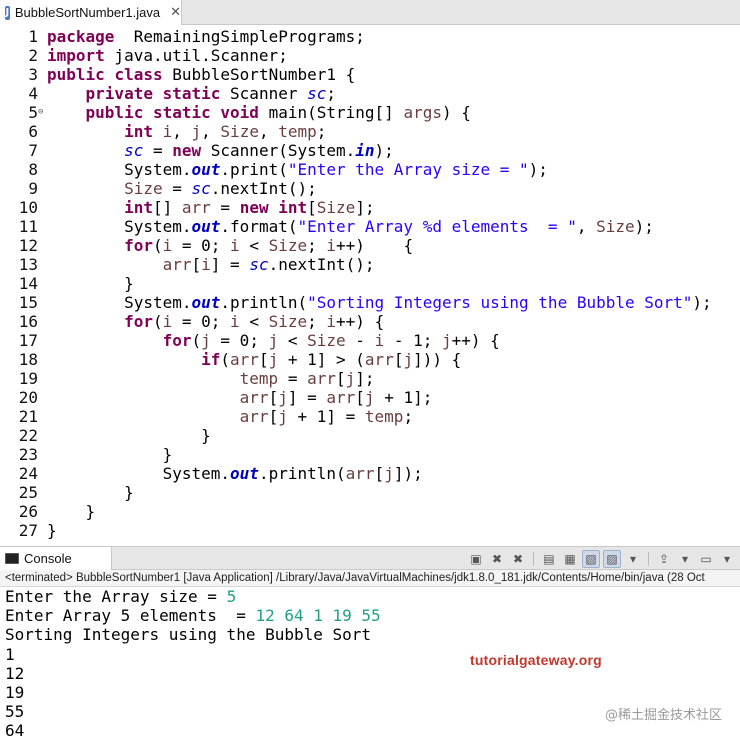 The image size is (740, 743). I want to click on code-line: 25 }, so click(356, 492).